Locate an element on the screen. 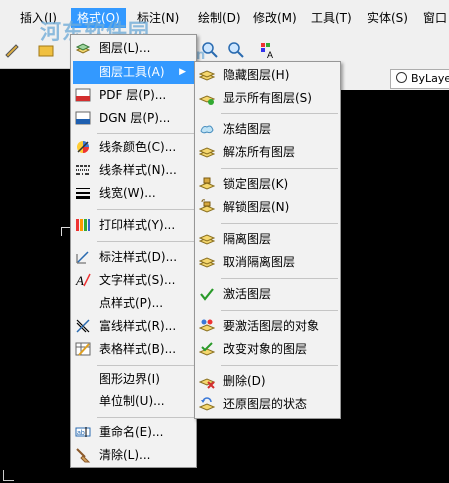 The image size is (449, 483). menu-item-label: 隔离图层 is located at coordinates (247, 239).